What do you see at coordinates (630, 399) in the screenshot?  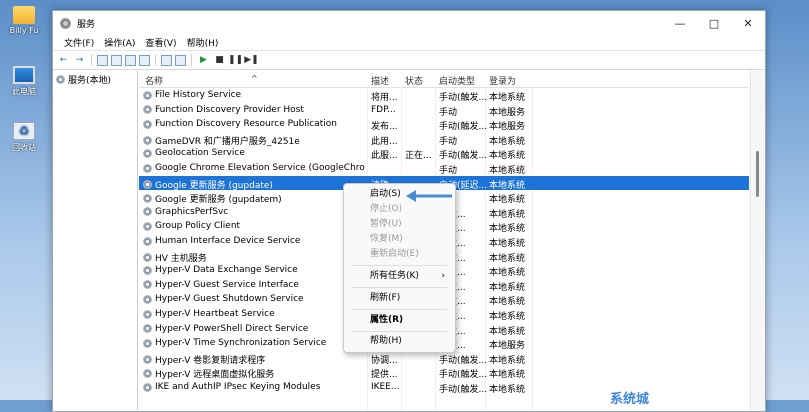 I see `watermark: 系统城` at bounding box center [630, 399].